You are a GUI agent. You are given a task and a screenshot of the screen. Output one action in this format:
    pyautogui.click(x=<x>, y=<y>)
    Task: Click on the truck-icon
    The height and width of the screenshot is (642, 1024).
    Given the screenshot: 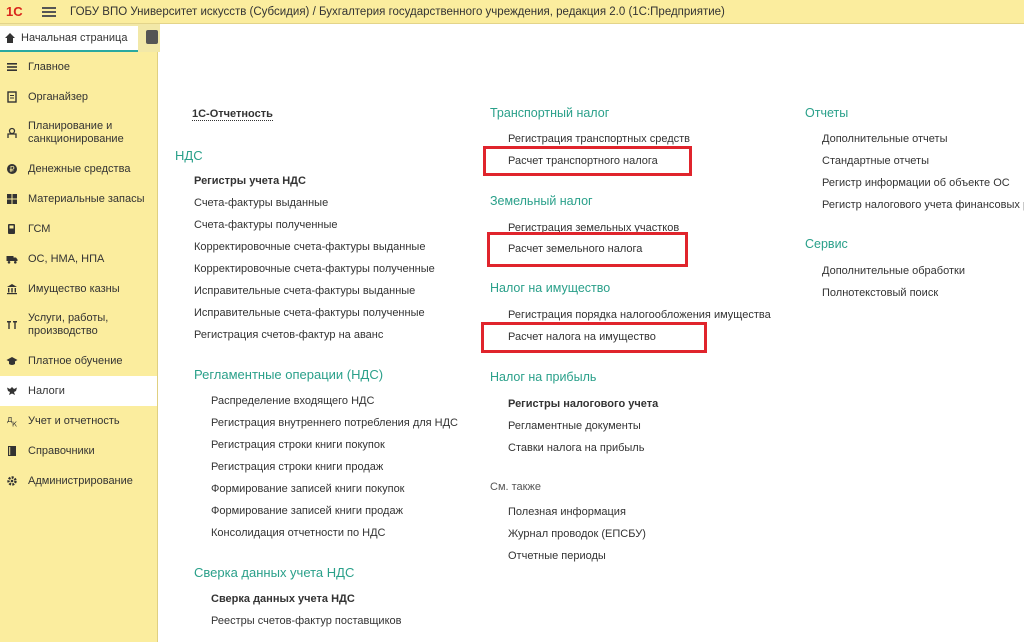 What is the action you would take?
    pyautogui.click(x=12, y=259)
    